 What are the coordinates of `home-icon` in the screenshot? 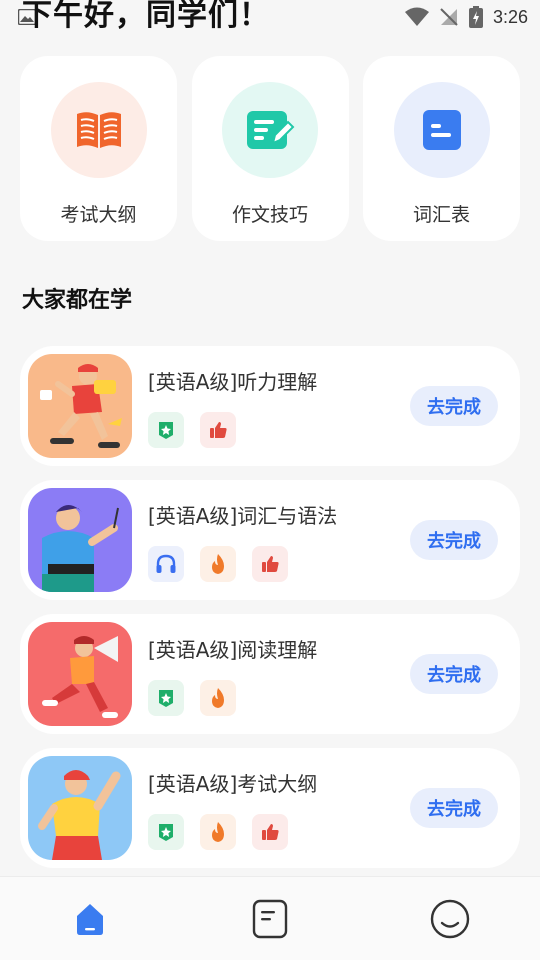 It's located at (90, 919).